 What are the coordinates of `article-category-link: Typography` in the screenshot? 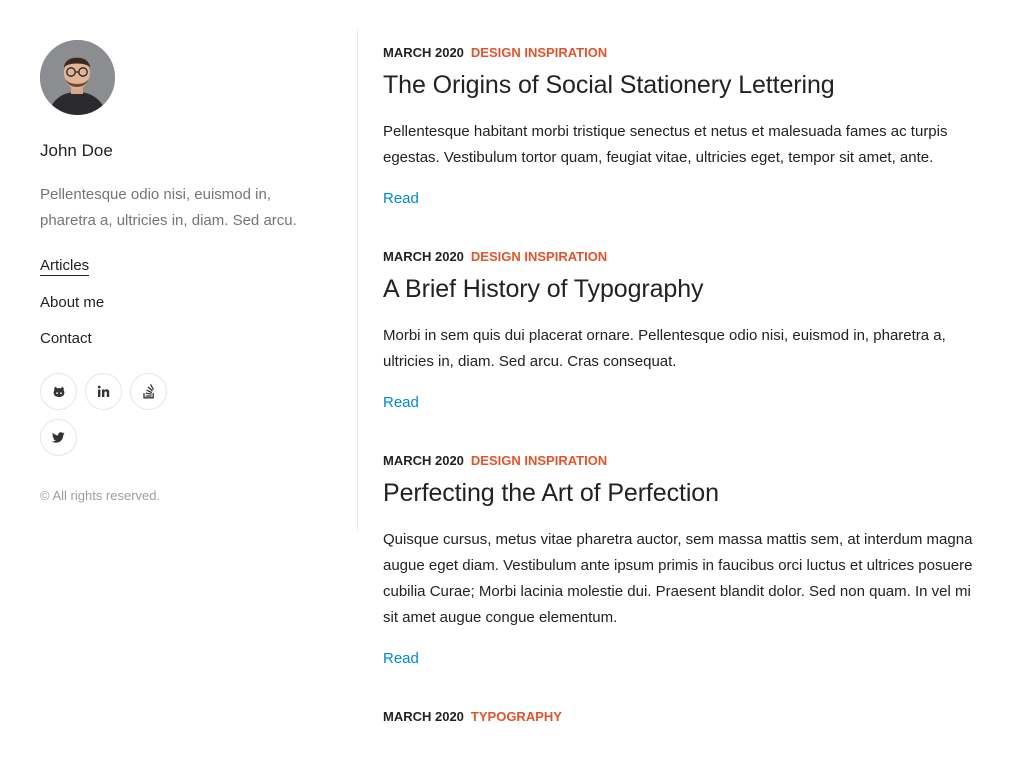 It's located at (516, 716).